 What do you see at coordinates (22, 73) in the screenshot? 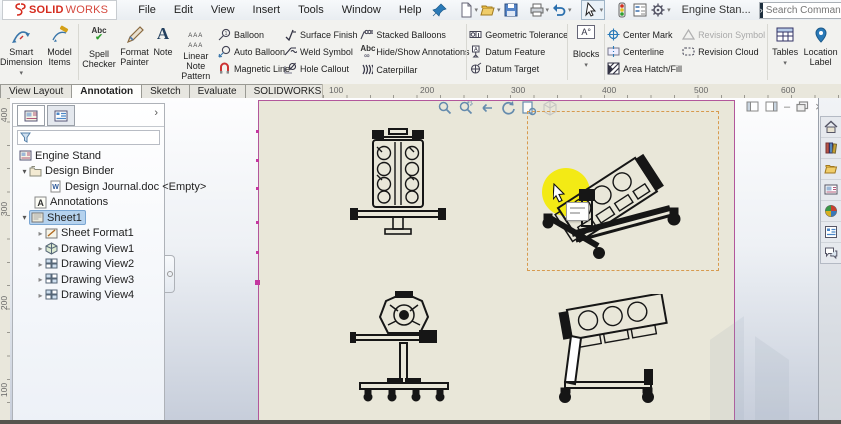
I see `smart-dimension-caret` at bounding box center [22, 73].